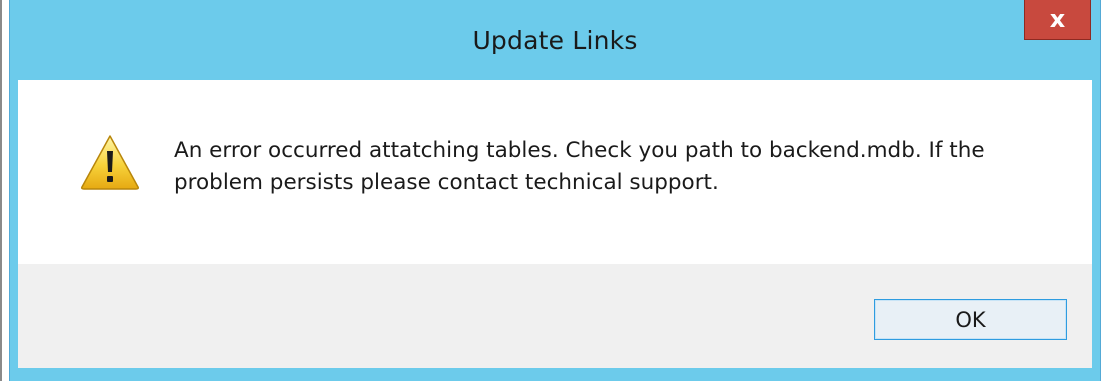 This screenshot has height=381, width=1102. What do you see at coordinates (555, 374) in the screenshot?
I see `window-frame-bottom` at bounding box center [555, 374].